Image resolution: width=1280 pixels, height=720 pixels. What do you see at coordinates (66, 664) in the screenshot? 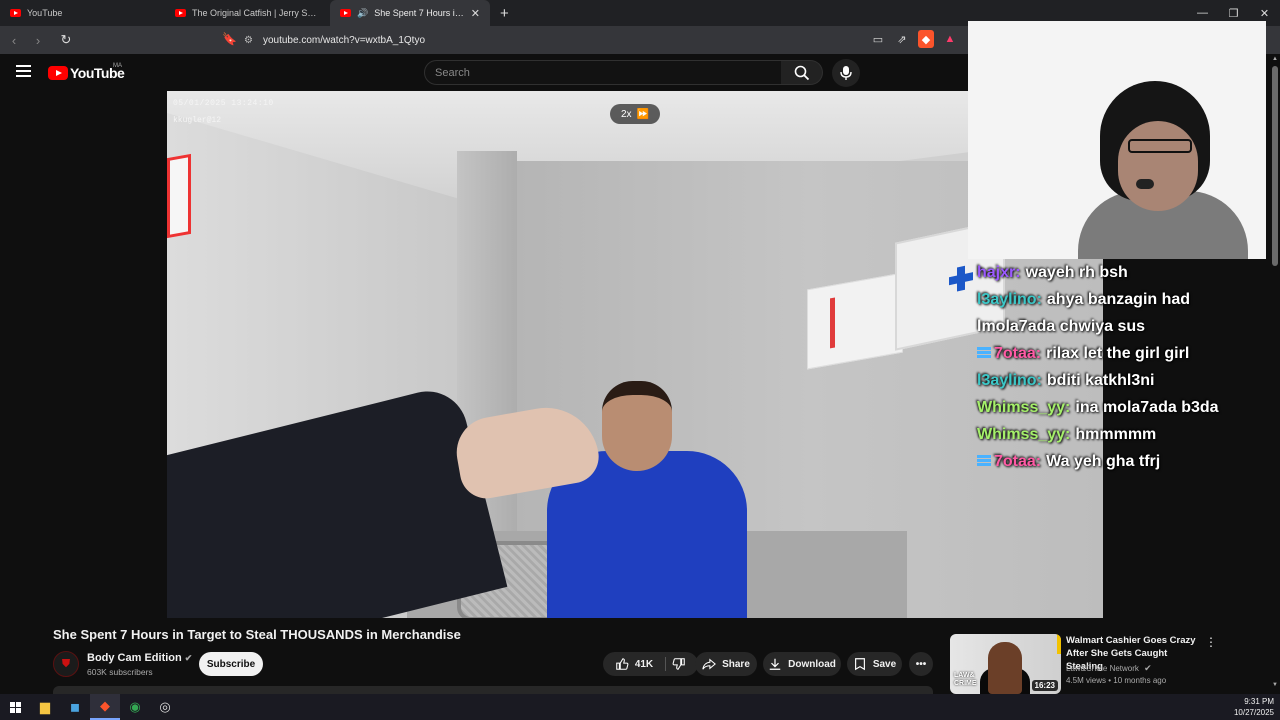
I see `channel-avatar: ⛊` at bounding box center [66, 664].